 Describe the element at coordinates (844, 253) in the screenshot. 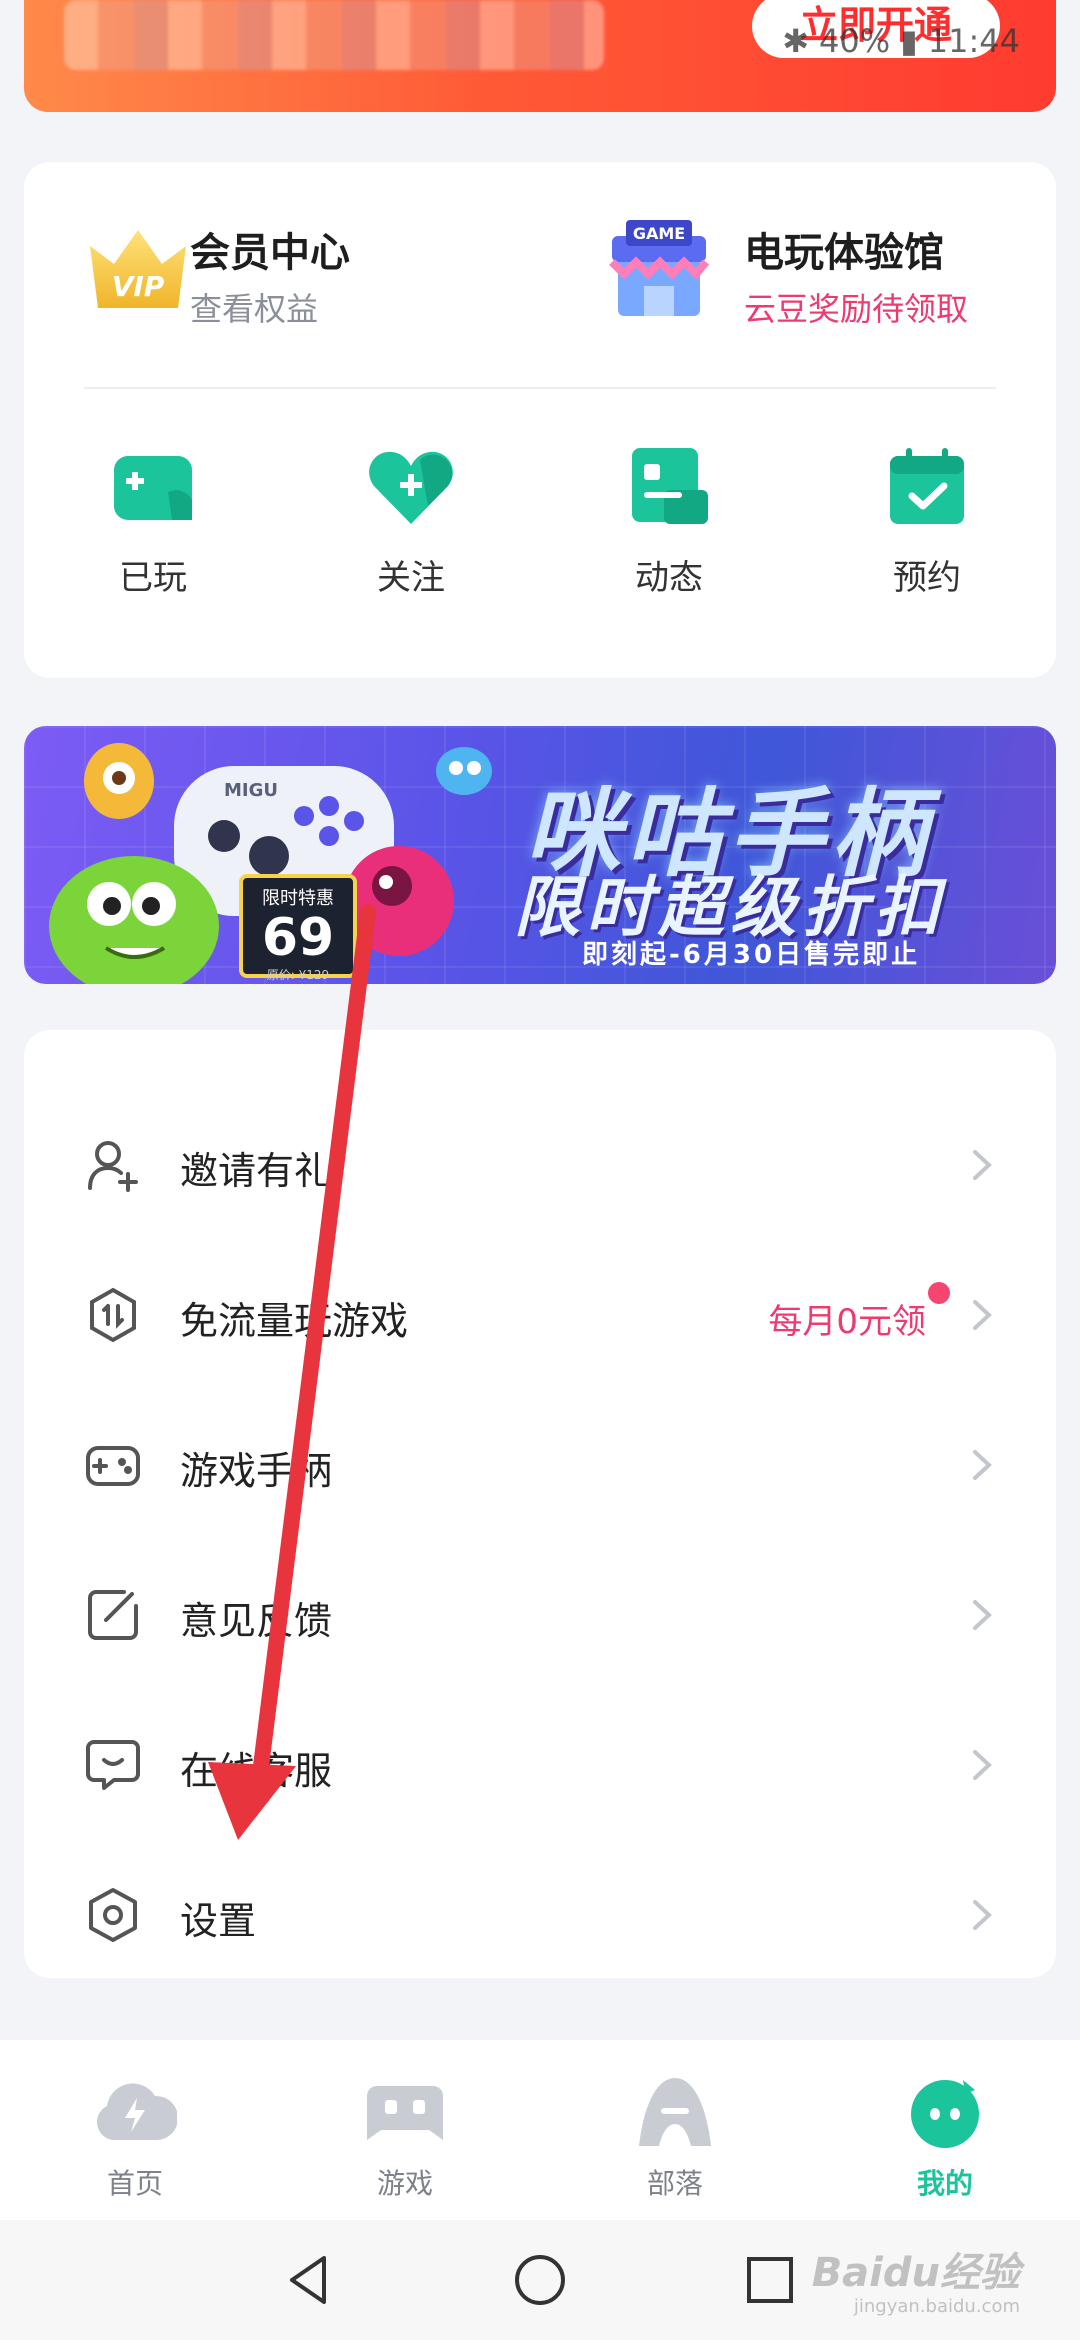

I see `arcade-title: 电玩体验馆` at that location.